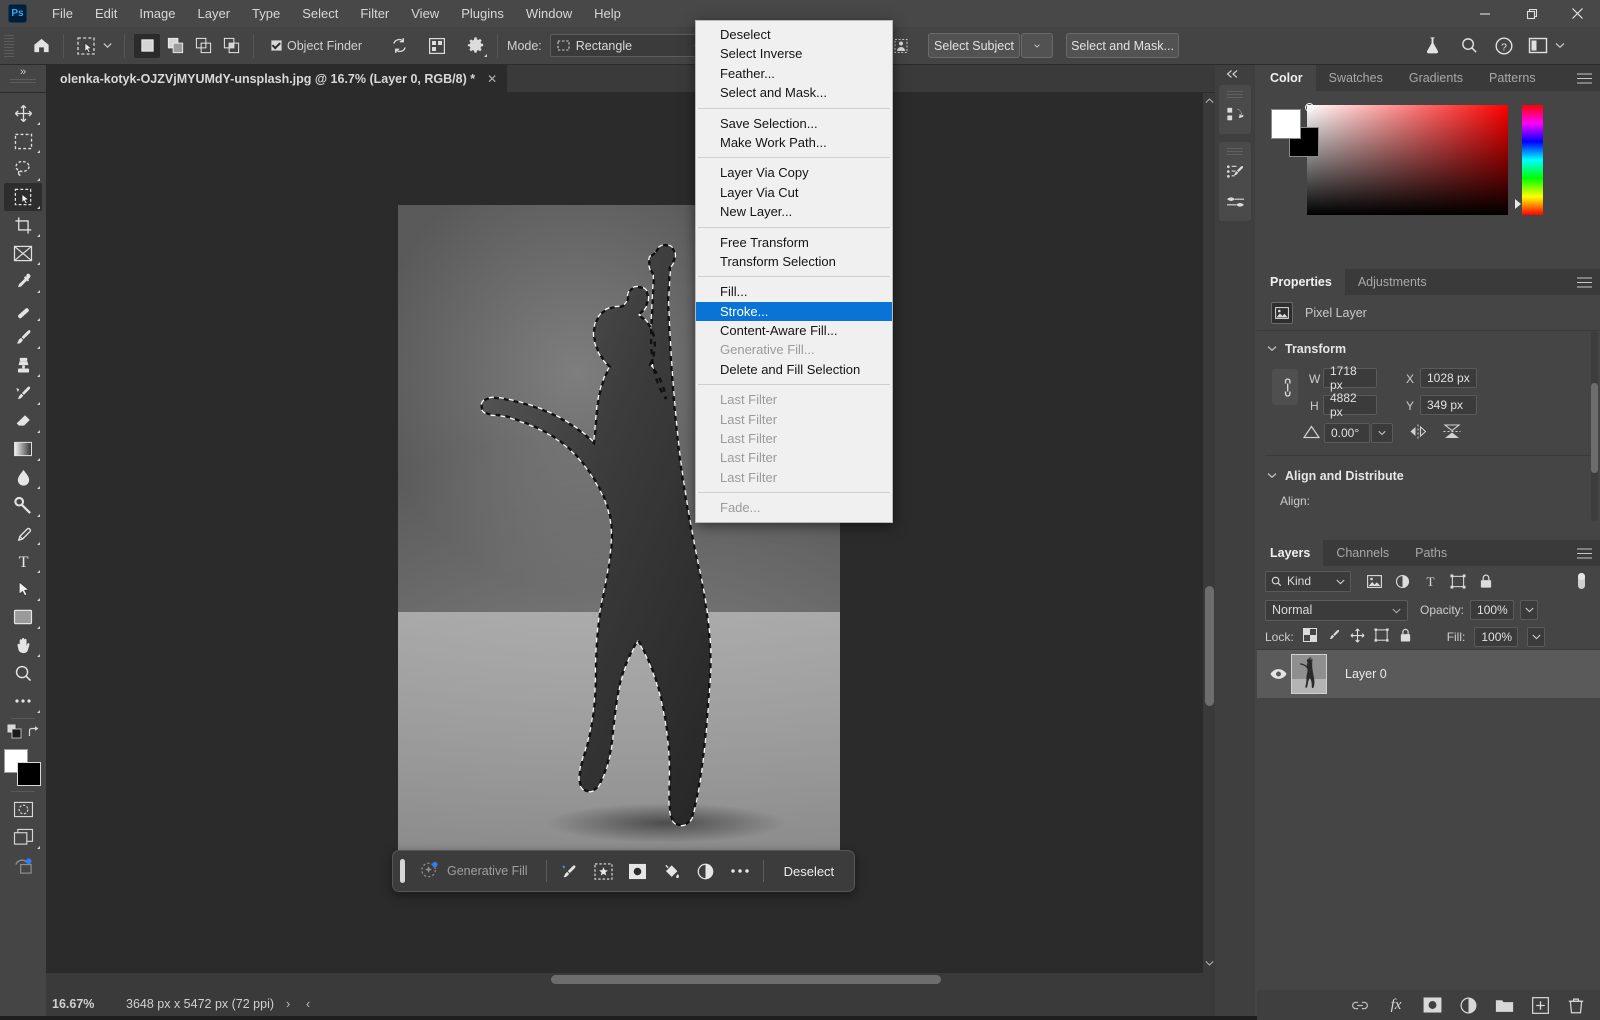 The image size is (1600, 1020). Describe the element at coordinates (1594, 428) in the screenshot. I see `properties-scroll-thumb` at that location.